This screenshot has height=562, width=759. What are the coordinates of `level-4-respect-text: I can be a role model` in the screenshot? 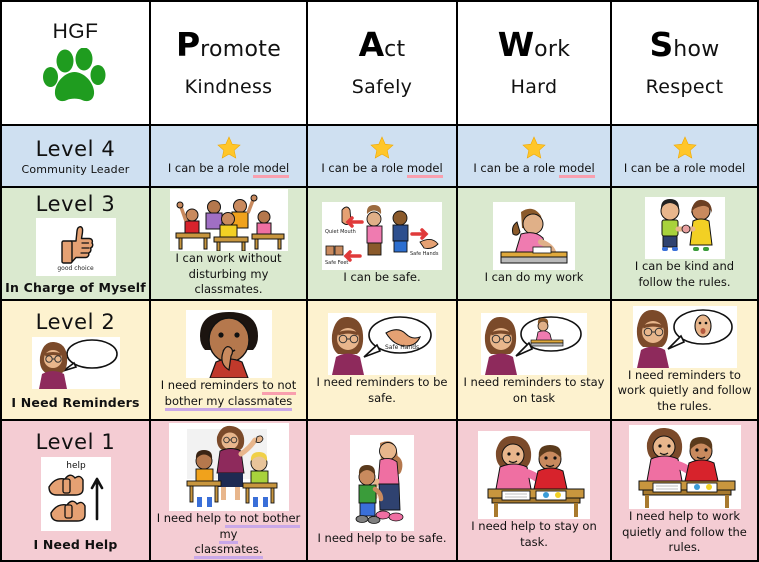 It's located at (684, 167).